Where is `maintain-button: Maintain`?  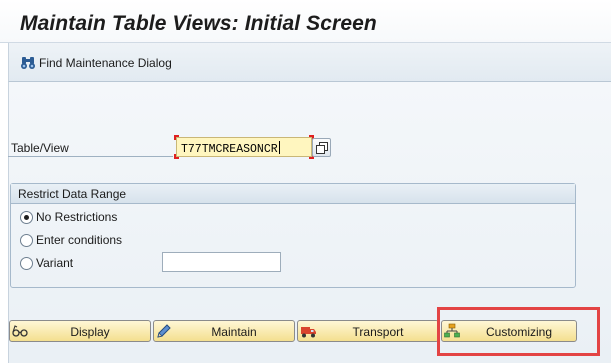 maintain-button: Maintain is located at coordinates (224, 331).